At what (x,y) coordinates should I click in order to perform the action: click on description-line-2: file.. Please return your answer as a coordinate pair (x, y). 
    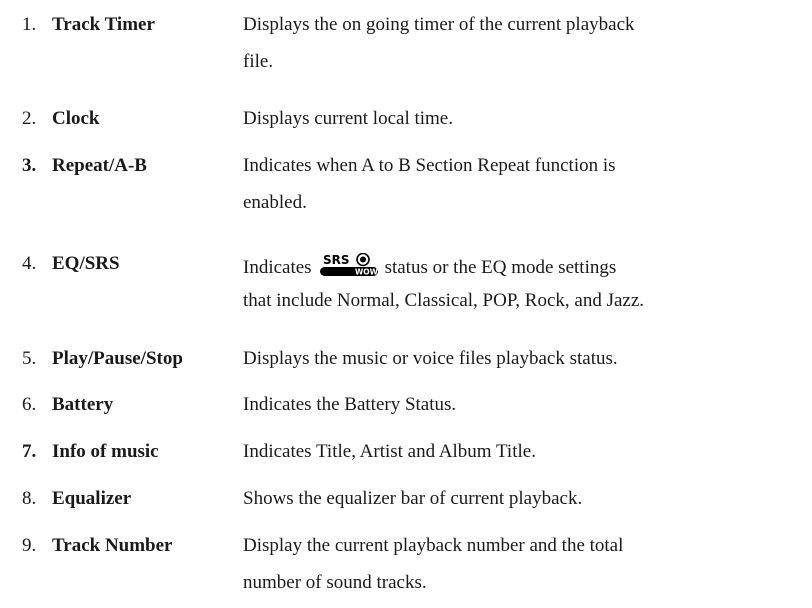
    Looking at the image, I should click on (258, 61).